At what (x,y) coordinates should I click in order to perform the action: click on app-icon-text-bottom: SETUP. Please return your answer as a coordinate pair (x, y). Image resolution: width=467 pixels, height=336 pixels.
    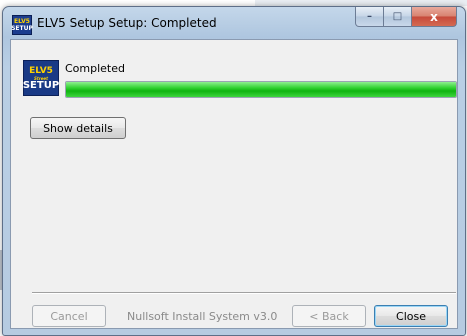
    Looking at the image, I should click on (22, 28).